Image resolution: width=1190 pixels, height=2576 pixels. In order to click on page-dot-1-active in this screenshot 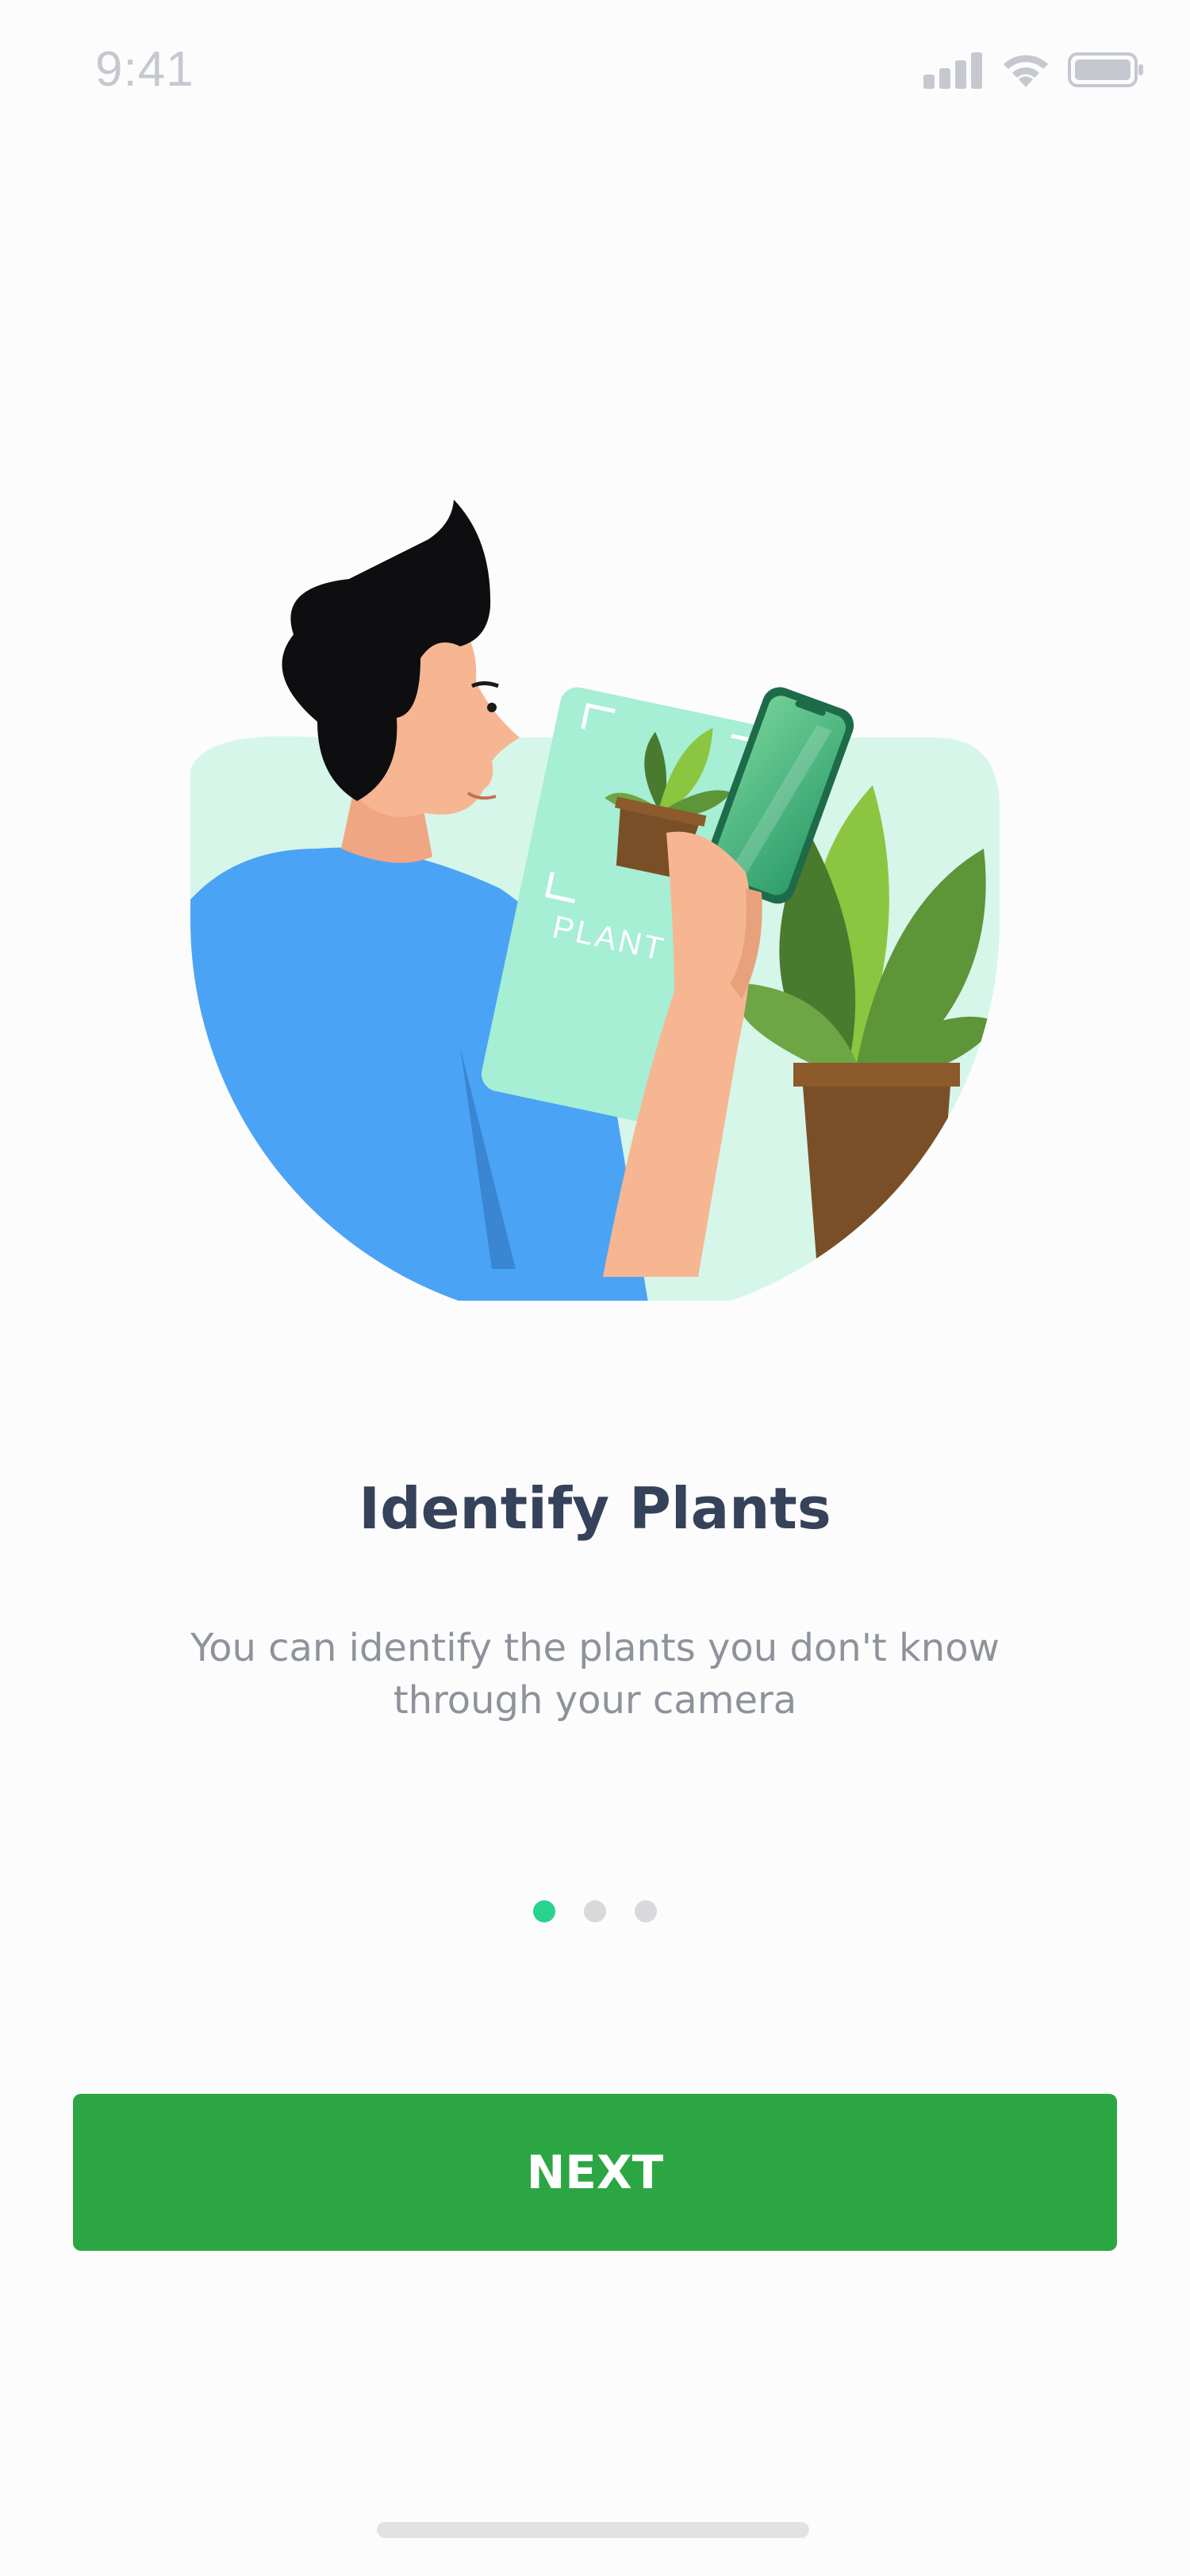, I will do `click(544, 1911)`.